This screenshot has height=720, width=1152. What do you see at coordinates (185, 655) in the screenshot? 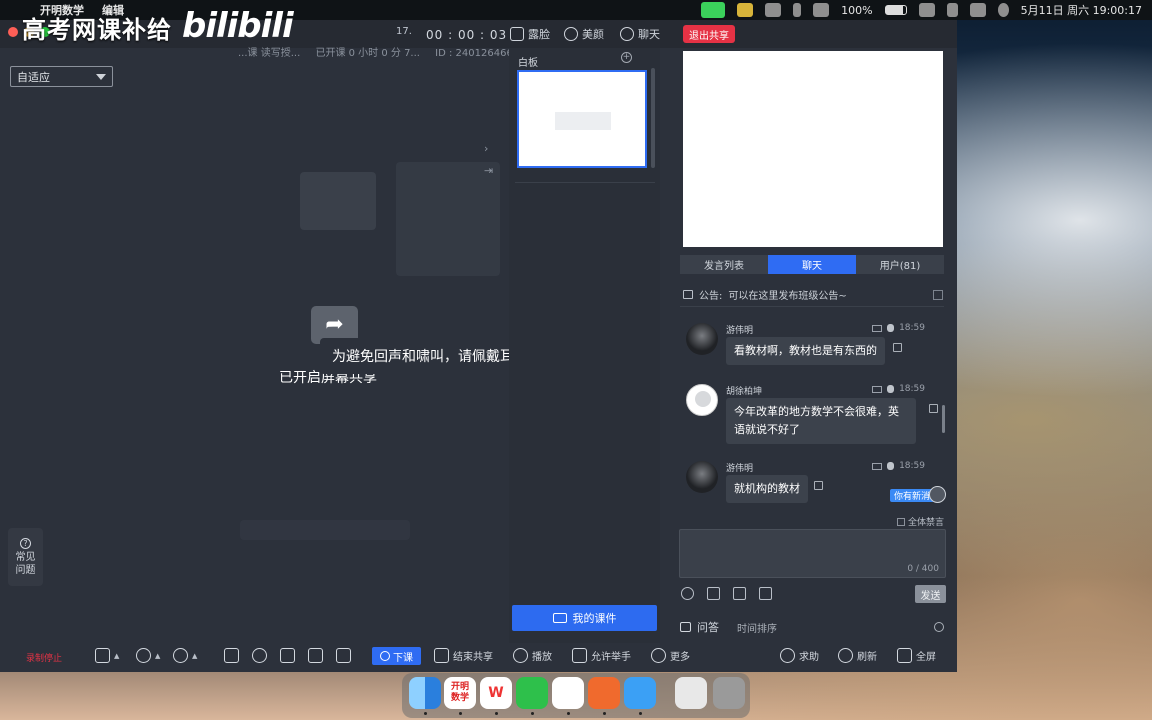
I see `camera-button: ▲` at bounding box center [185, 655].